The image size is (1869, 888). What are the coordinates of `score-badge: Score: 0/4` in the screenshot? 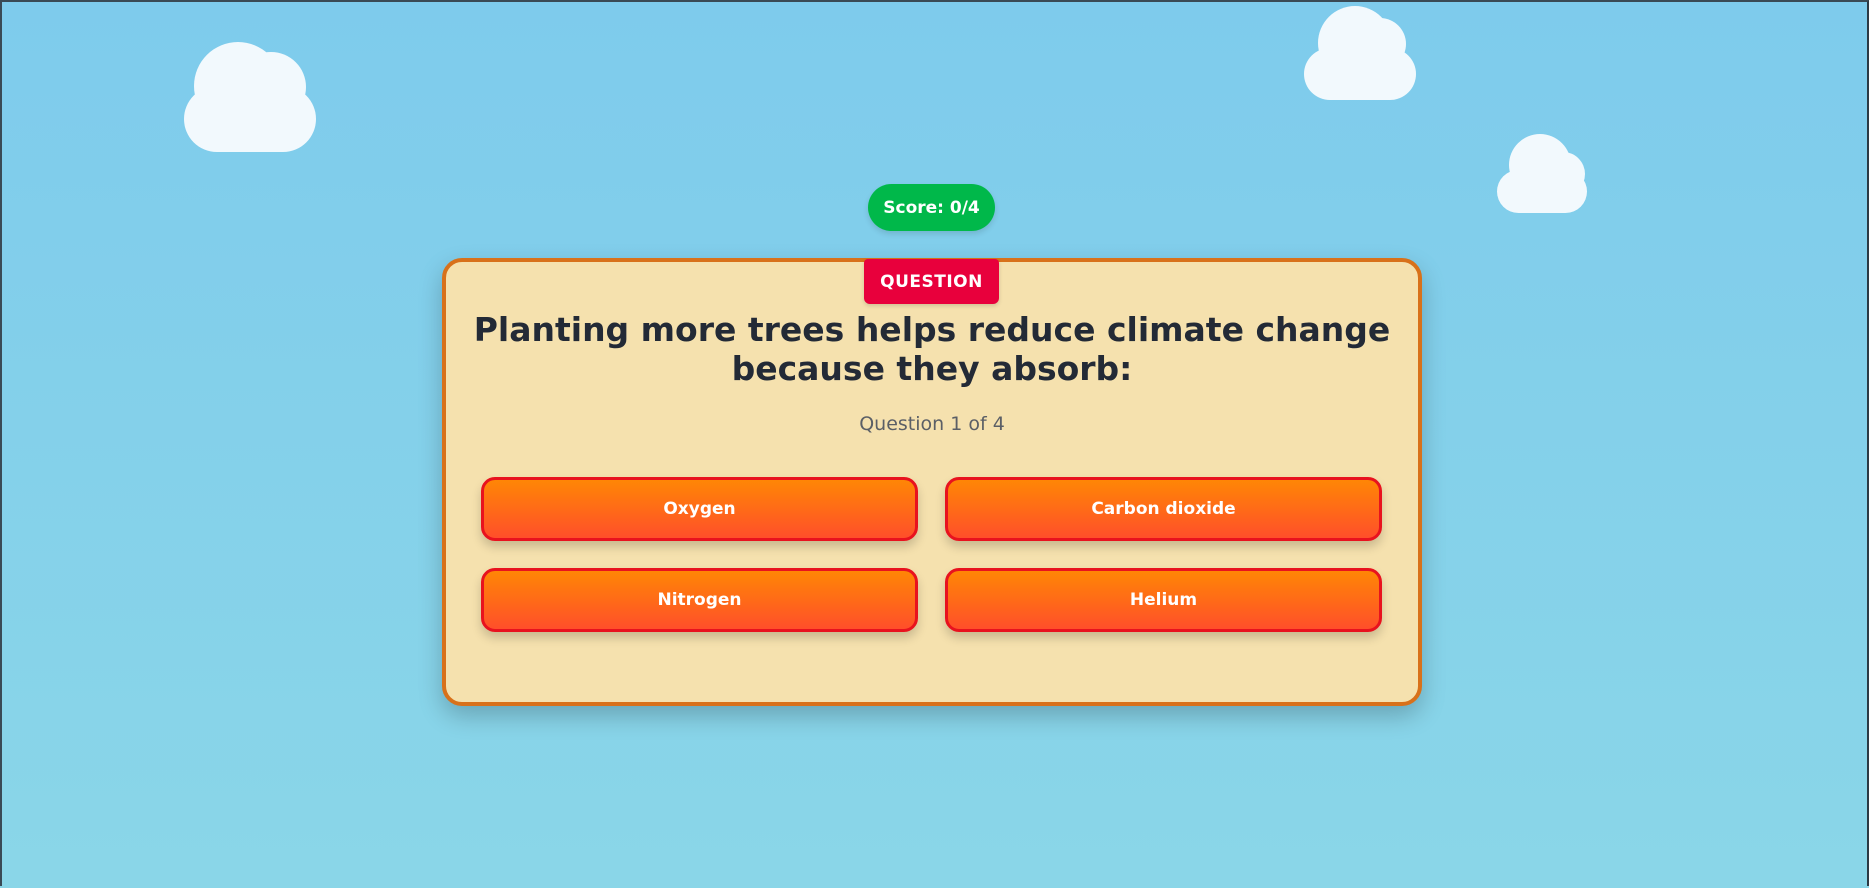 It's located at (931, 207).